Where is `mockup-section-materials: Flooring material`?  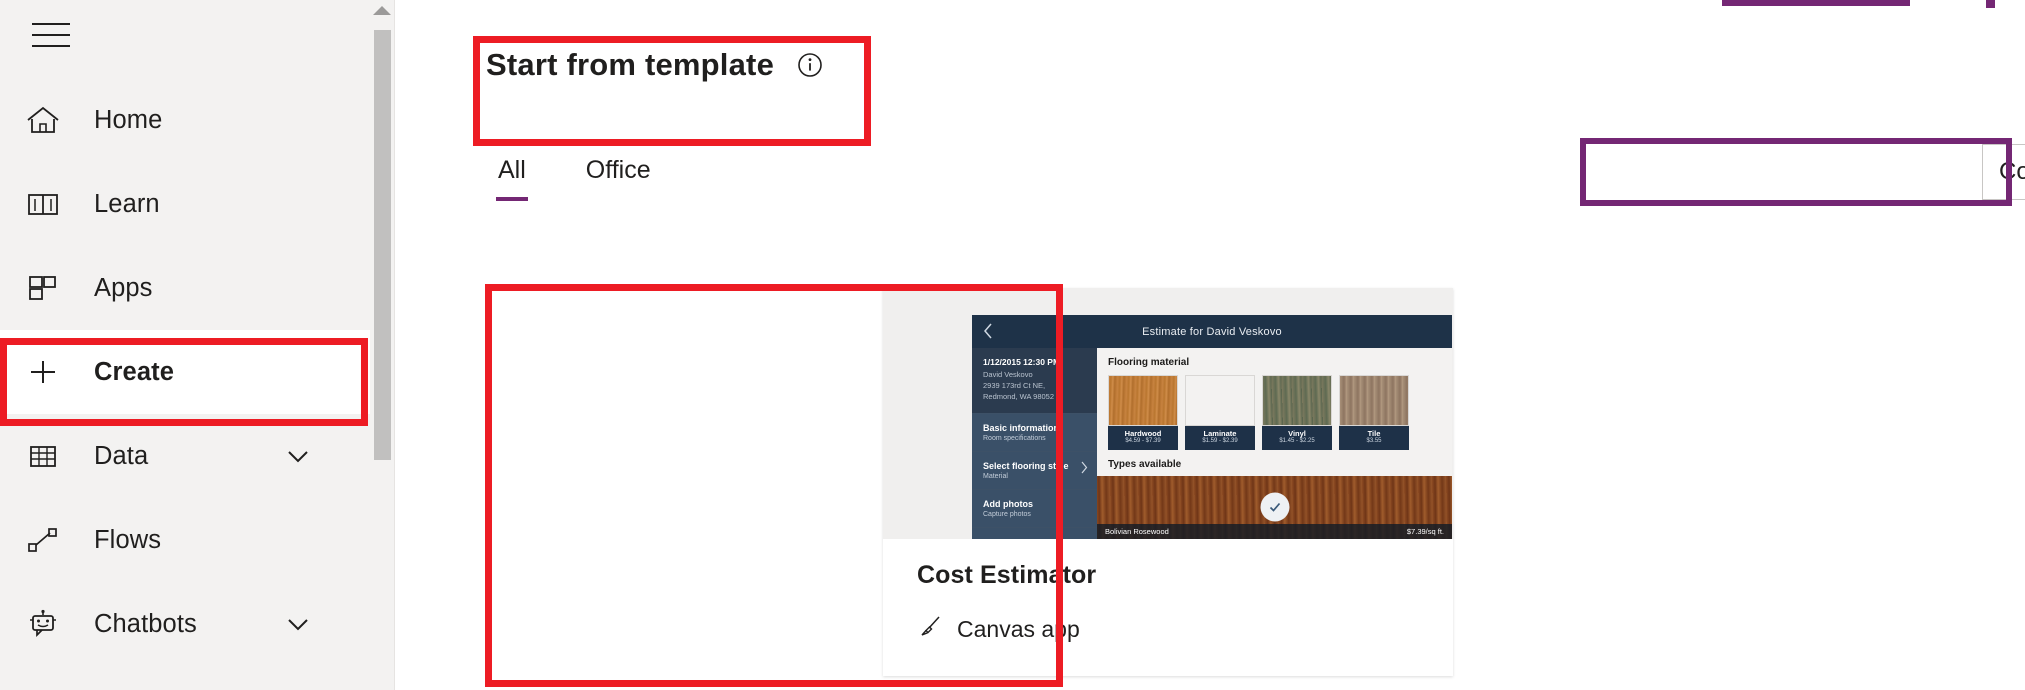
mockup-section-materials: Flooring material is located at coordinates (1149, 362).